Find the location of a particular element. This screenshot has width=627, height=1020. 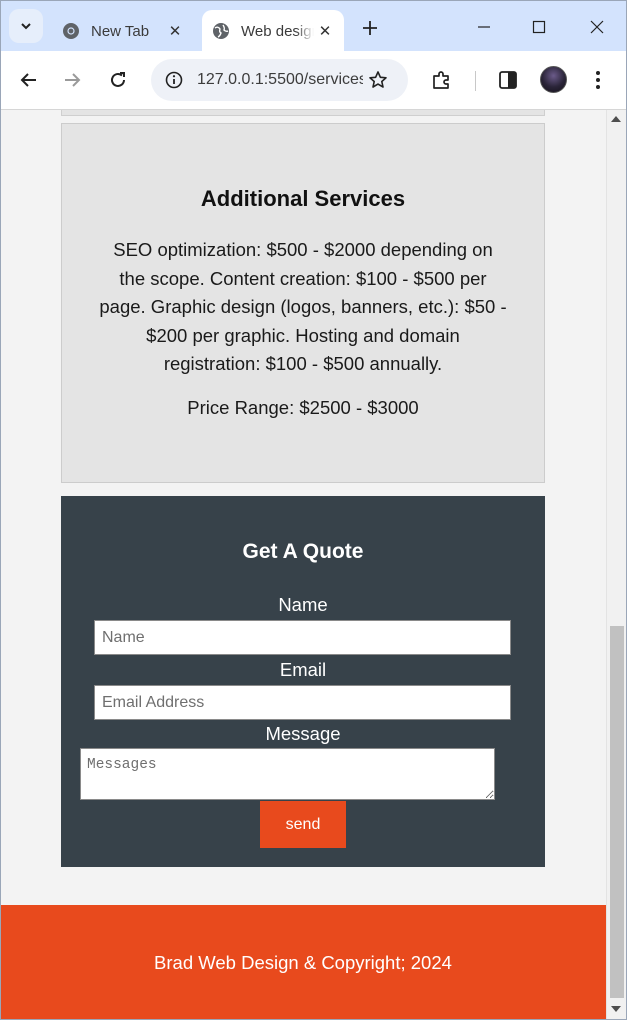

arrow-left-icon is located at coordinates (28, 80).